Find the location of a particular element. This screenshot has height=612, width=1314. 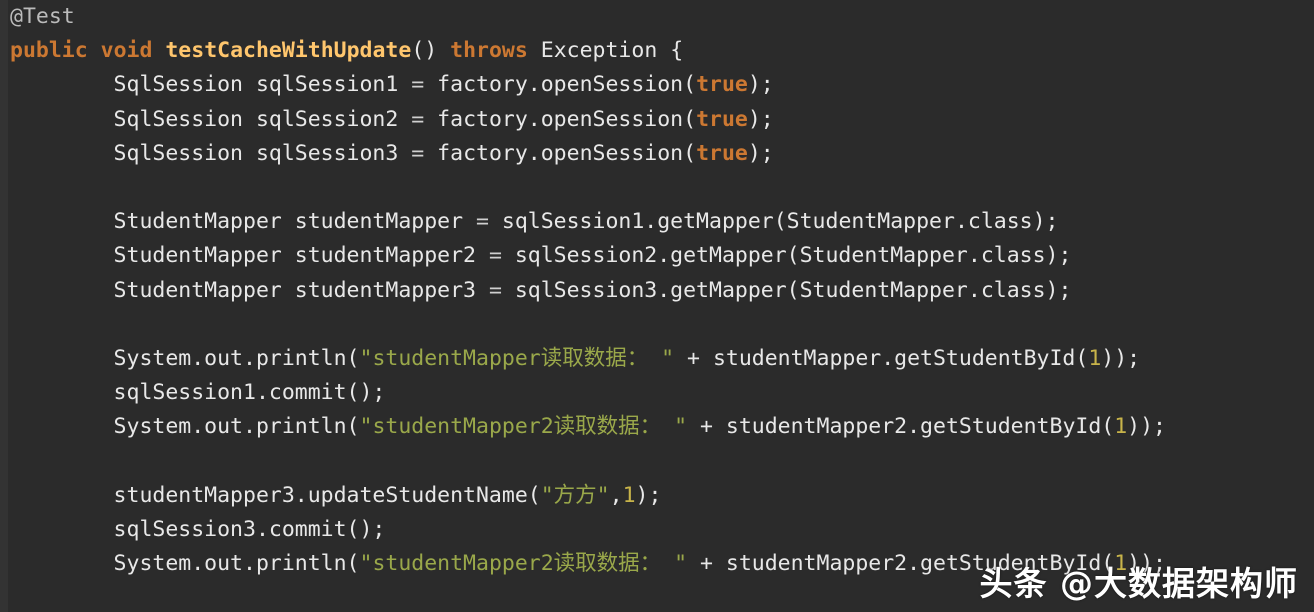

code-token-plain: StudentMapper studentMapper2 is located at coordinates (249, 256).